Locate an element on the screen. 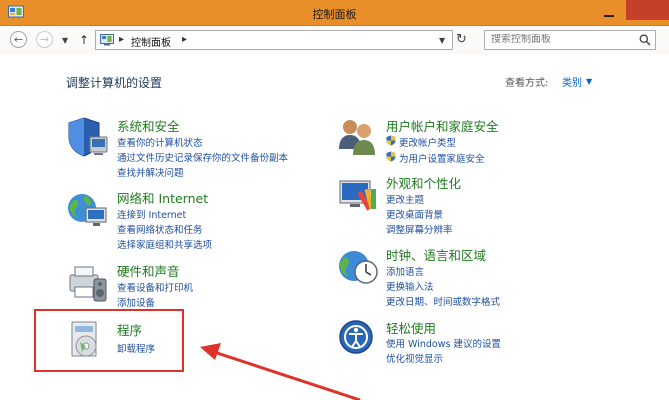 The width and height of the screenshot is (669, 400). title-bar: 控制面板 is located at coordinates (334, 13).